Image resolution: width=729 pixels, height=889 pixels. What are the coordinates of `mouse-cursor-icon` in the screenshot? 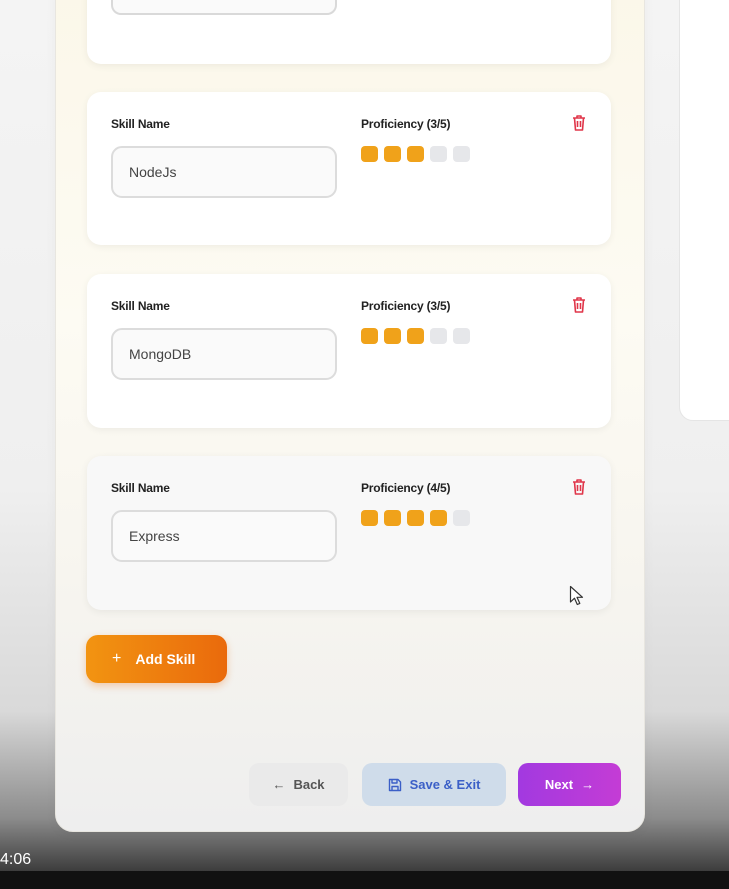 It's located at (576, 595).